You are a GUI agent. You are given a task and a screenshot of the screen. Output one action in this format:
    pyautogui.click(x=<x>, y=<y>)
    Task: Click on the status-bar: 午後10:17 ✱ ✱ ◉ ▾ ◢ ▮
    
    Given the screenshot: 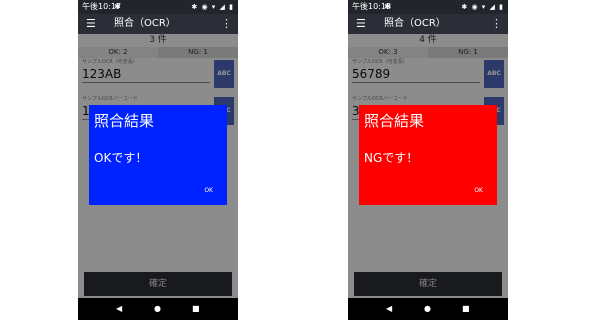 What is the action you would take?
    pyautogui.click(x=158, y=7)
    